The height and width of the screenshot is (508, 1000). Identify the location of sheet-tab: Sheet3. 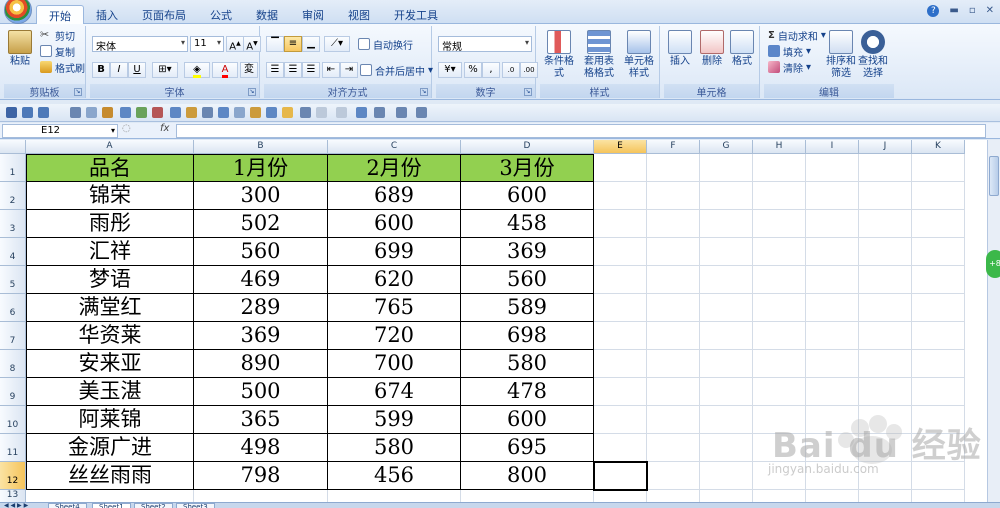
(195, 505).